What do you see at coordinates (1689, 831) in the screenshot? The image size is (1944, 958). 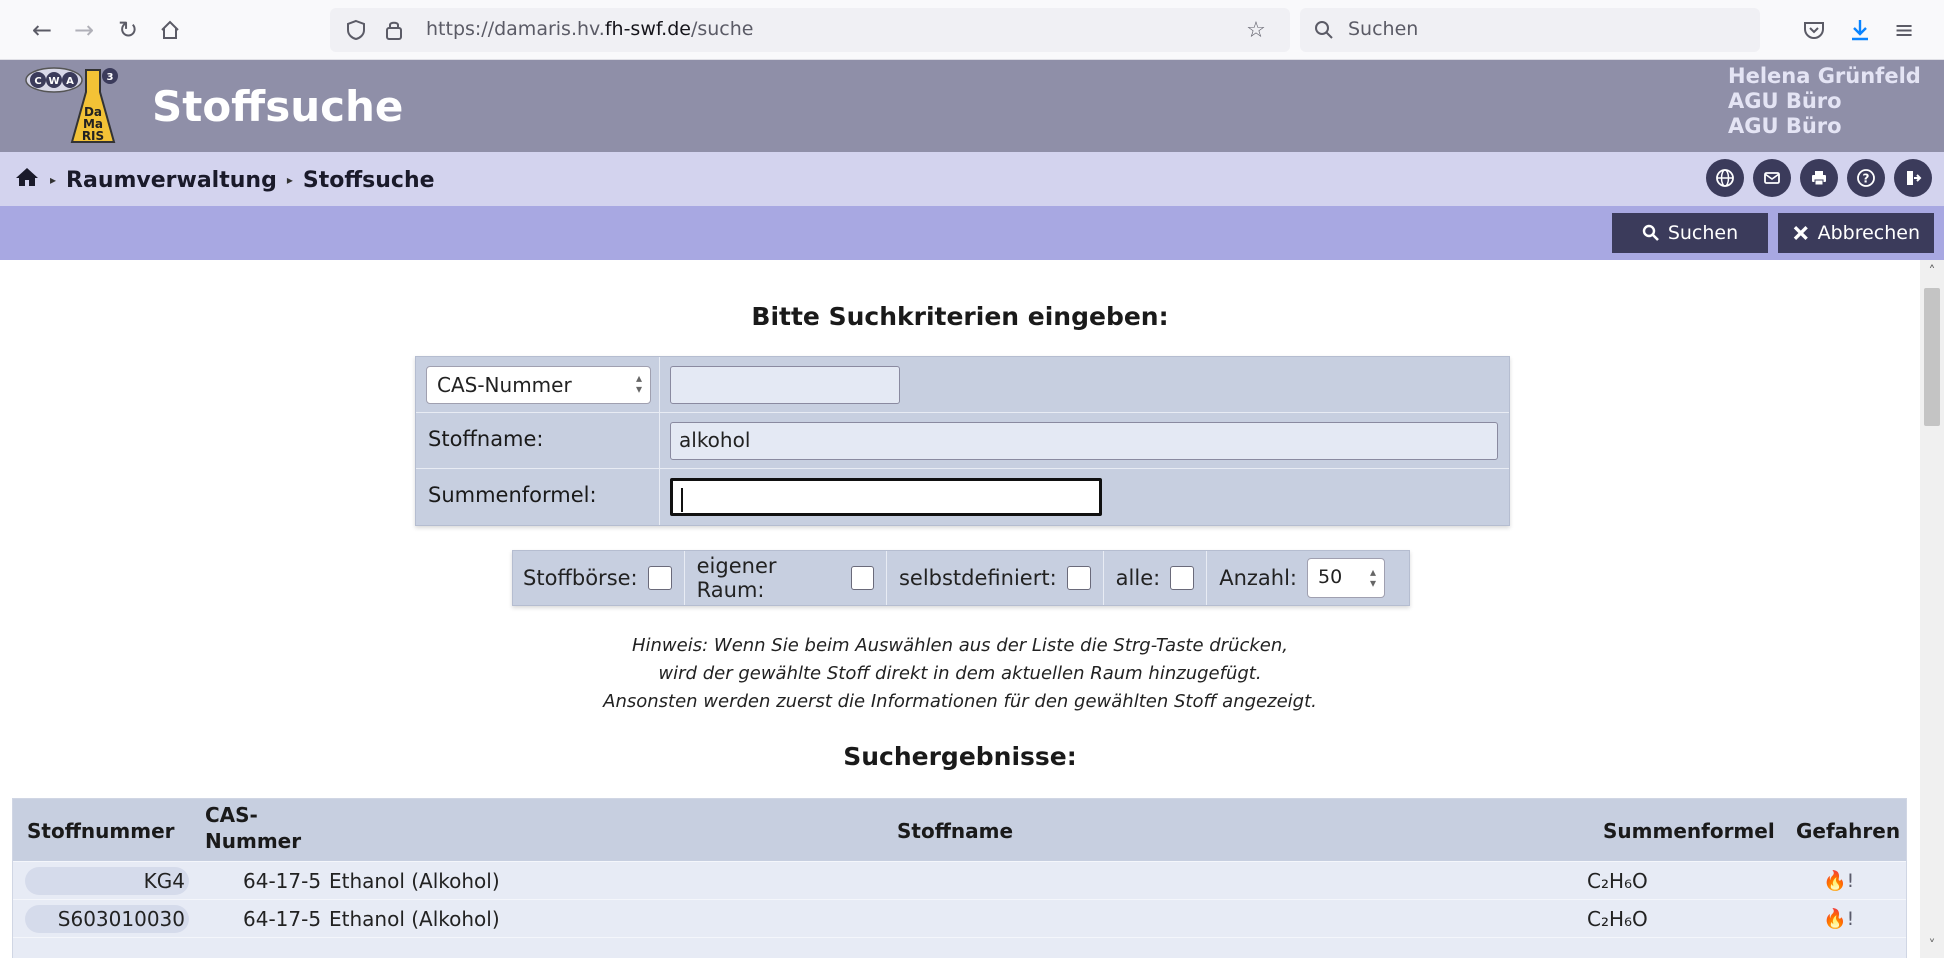 I see `column-header-summenformel: Summenformel` at bounding box center [1689, 831].